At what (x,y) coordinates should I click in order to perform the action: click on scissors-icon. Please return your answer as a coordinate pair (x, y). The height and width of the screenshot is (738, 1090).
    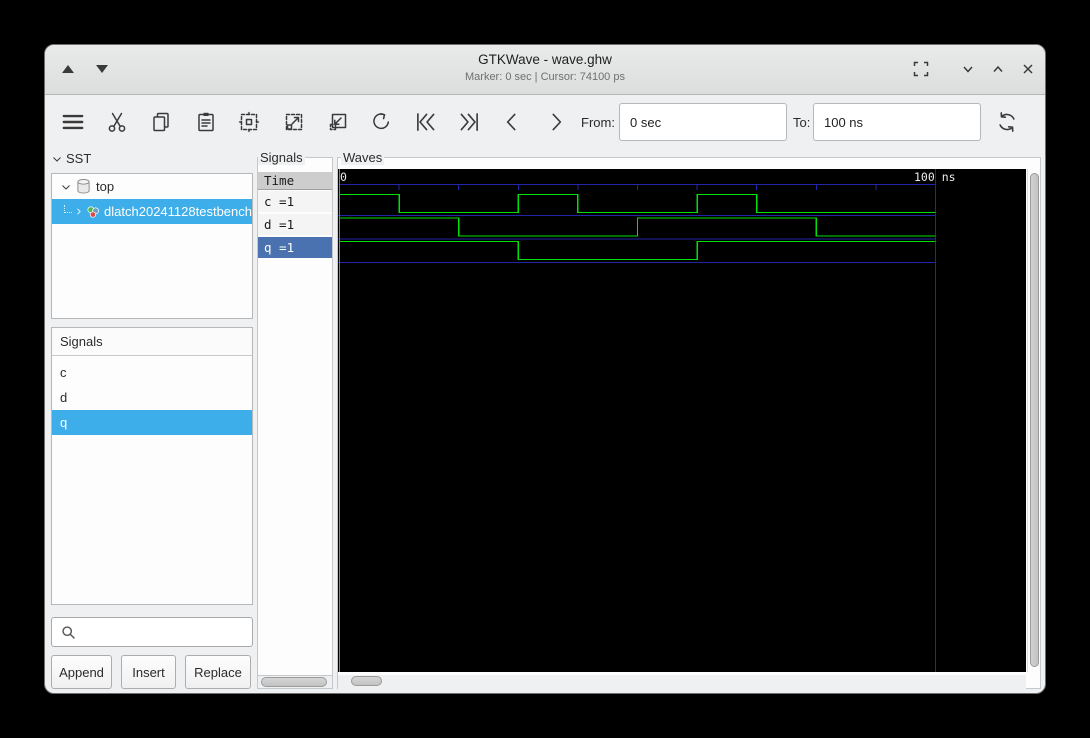
    Looking at the image, I should click on (117, 122).